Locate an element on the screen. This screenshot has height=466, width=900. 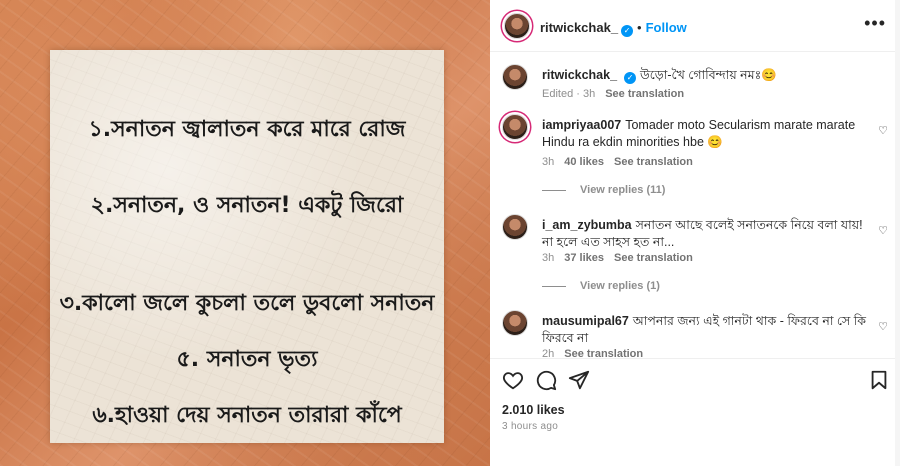
post-line-2: ২.সনাতন, ও সনাতন! একটু জিরো is located at coordinates (247, 205).